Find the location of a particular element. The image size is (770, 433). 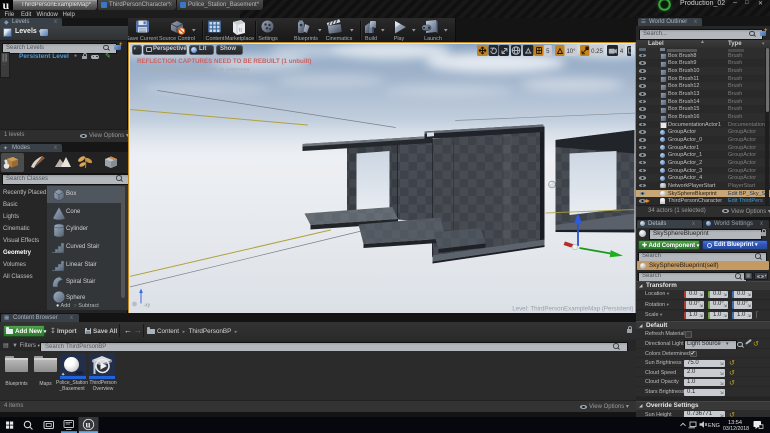

svg-text: Linear Stair is located at coordinates (81, 265).